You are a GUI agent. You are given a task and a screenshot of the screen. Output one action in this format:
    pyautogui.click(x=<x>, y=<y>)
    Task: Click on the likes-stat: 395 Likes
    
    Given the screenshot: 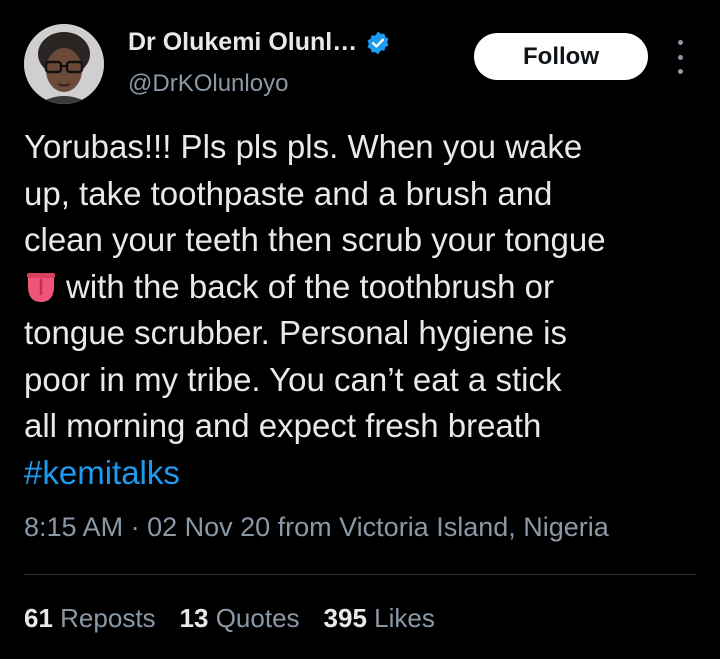 What is the action you would take?
    pyautogui.click(x=379, y=618)
    